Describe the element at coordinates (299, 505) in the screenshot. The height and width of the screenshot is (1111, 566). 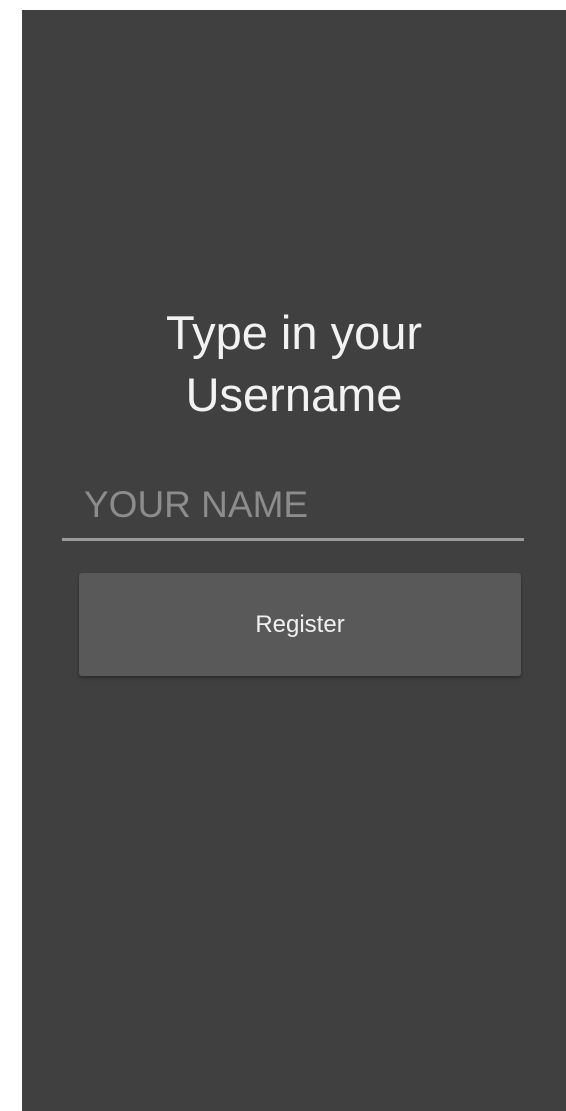
I see `username-input` at that location.